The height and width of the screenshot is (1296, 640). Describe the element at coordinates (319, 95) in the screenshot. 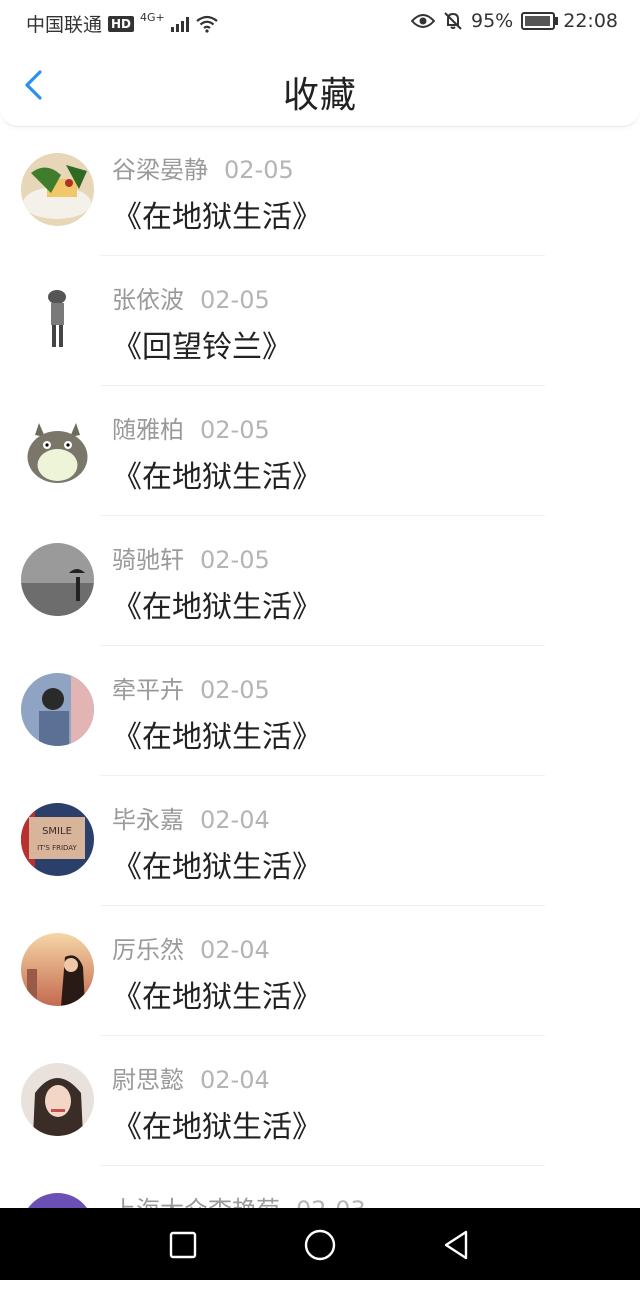

I see `page-title: 收藏` at that location.